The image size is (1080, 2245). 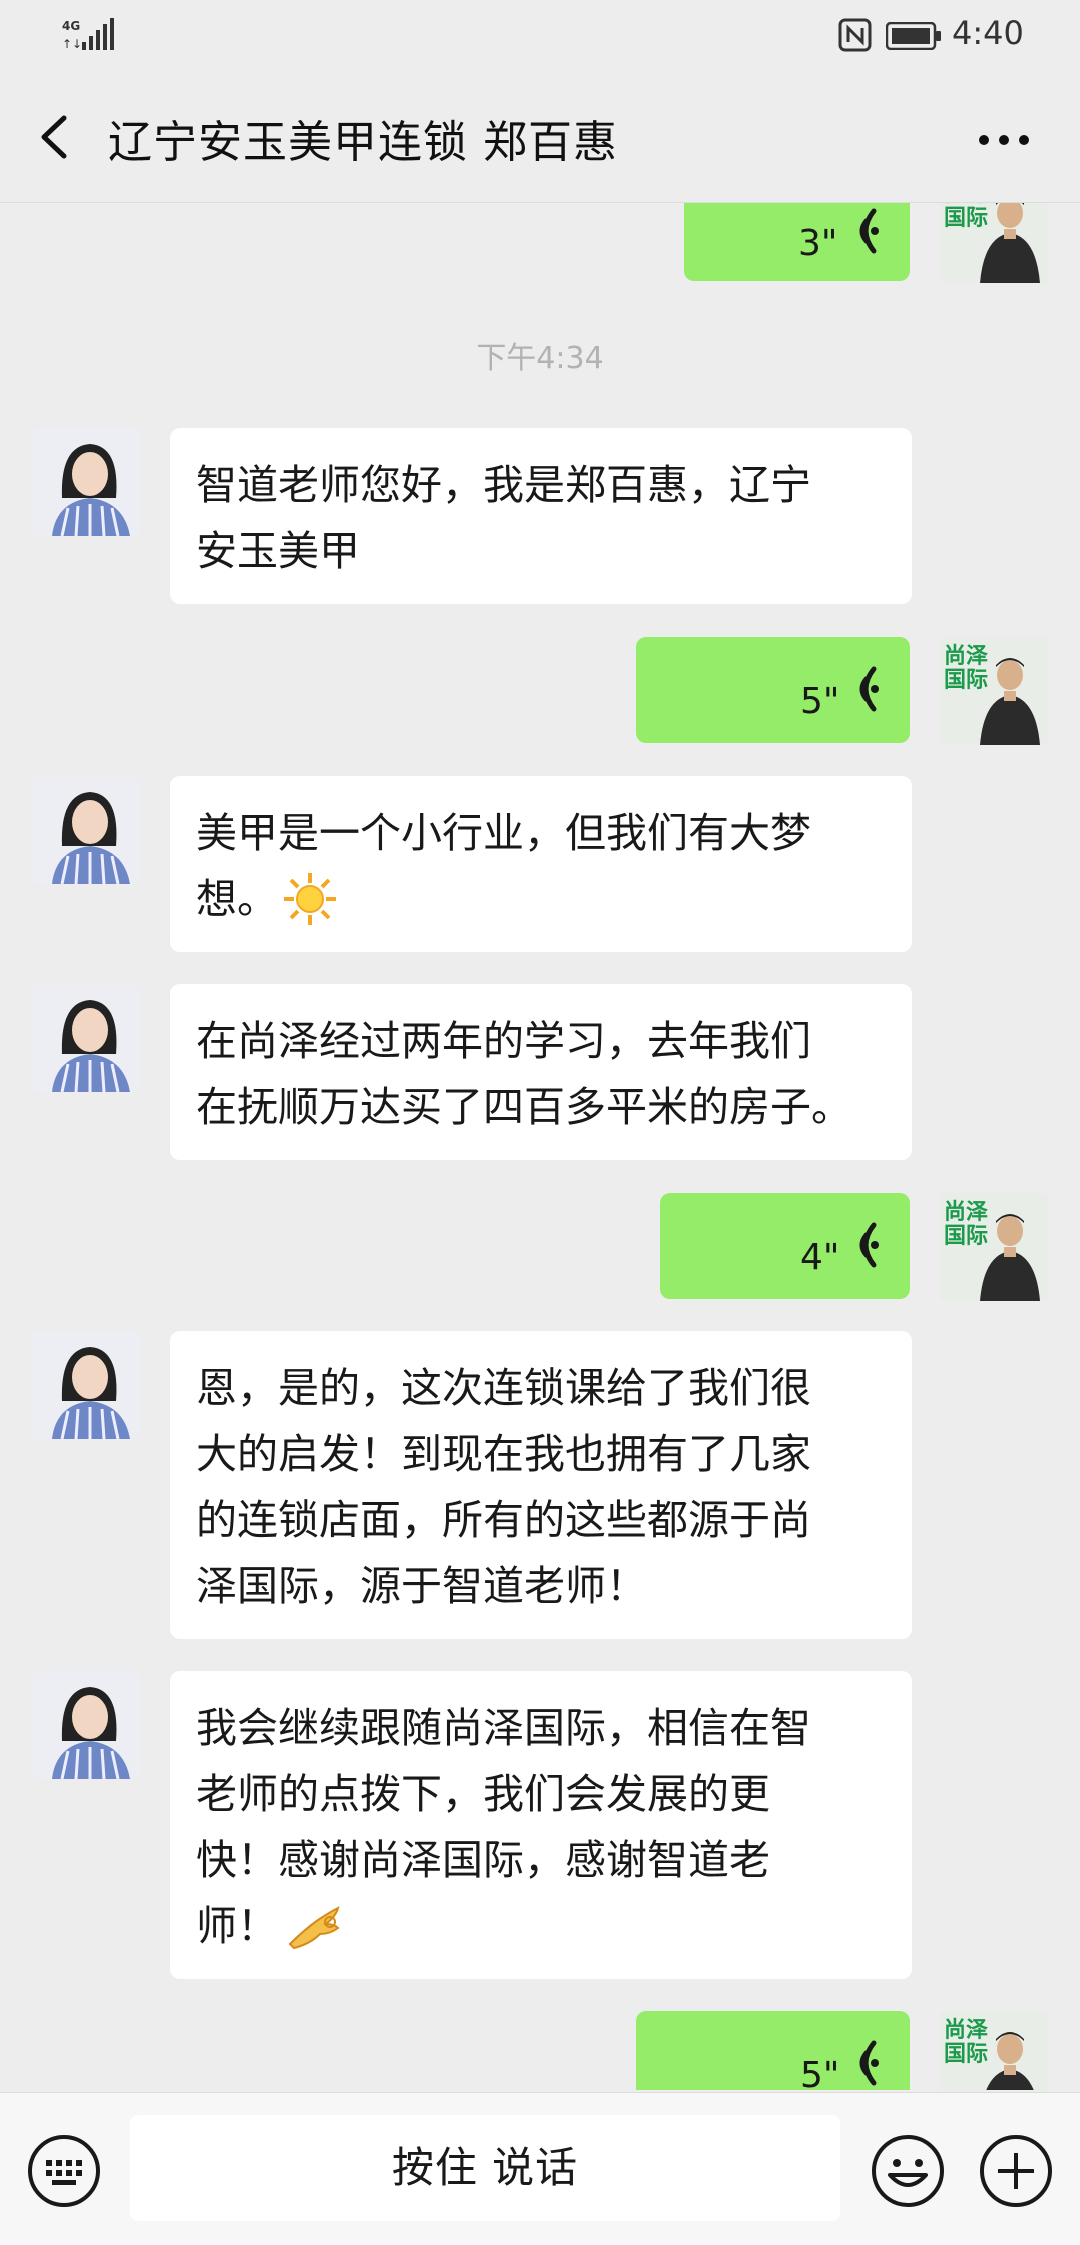 I want to click on voice-duration: 3", so click(x=818, y=243).